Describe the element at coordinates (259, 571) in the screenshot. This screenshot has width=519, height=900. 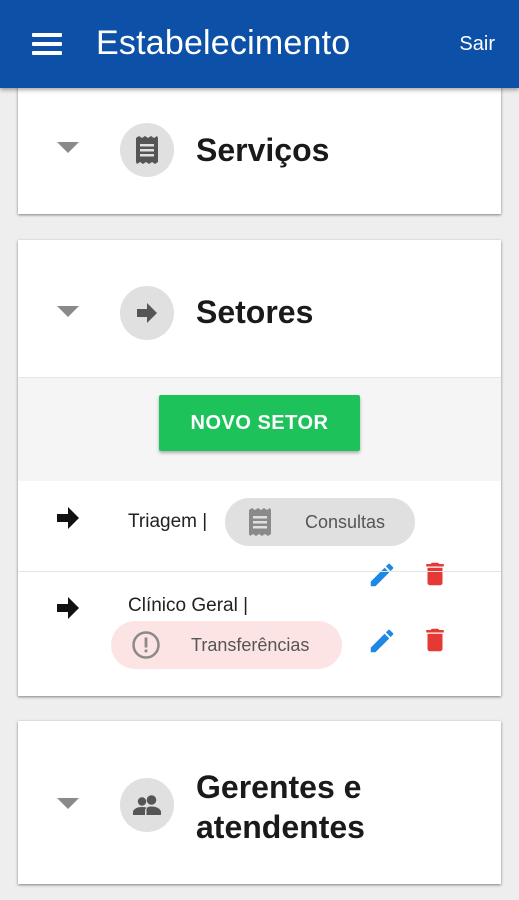
I see `row-divider` at that location.